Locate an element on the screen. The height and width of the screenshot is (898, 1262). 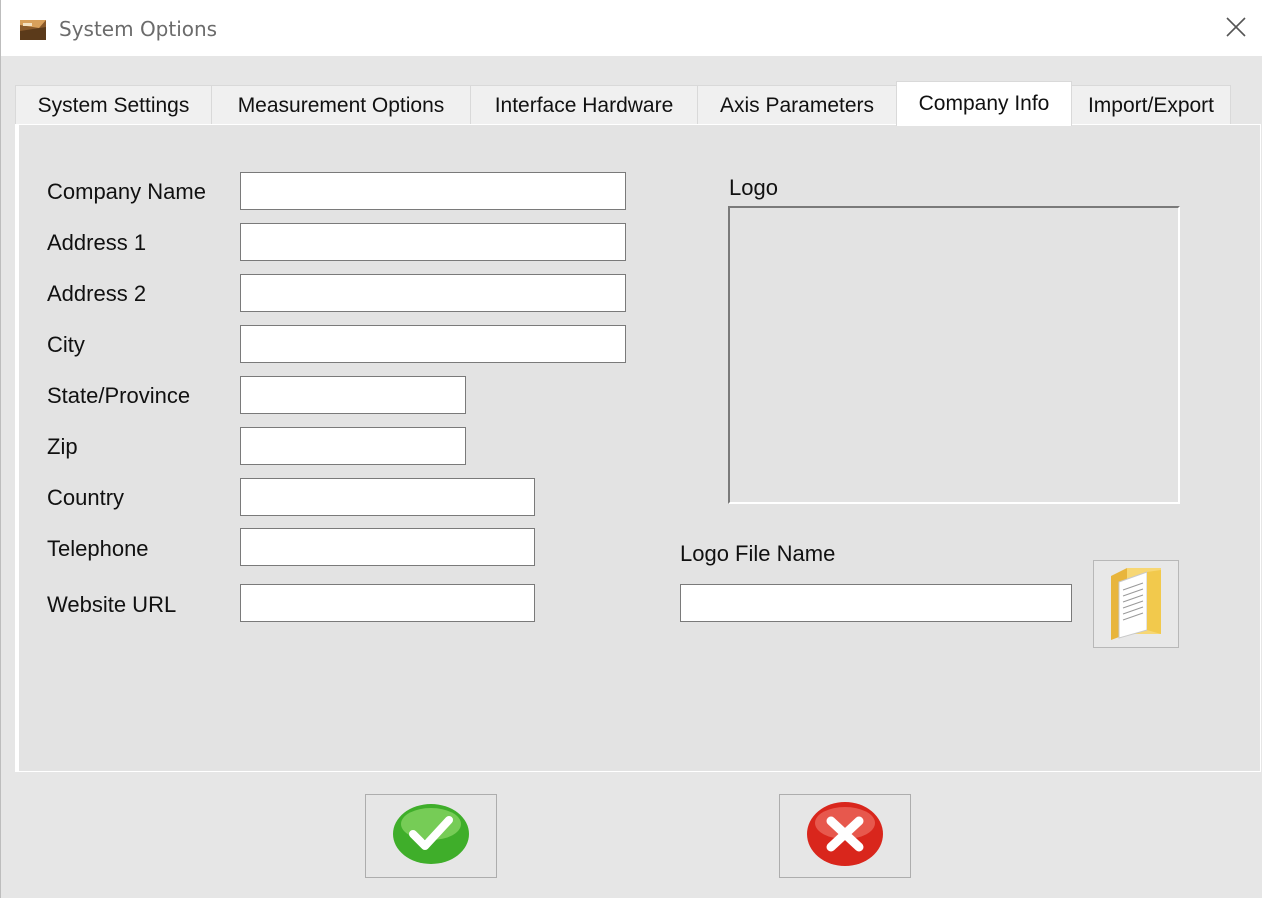
cancel-x-icon is located at coordinates (845, 836).